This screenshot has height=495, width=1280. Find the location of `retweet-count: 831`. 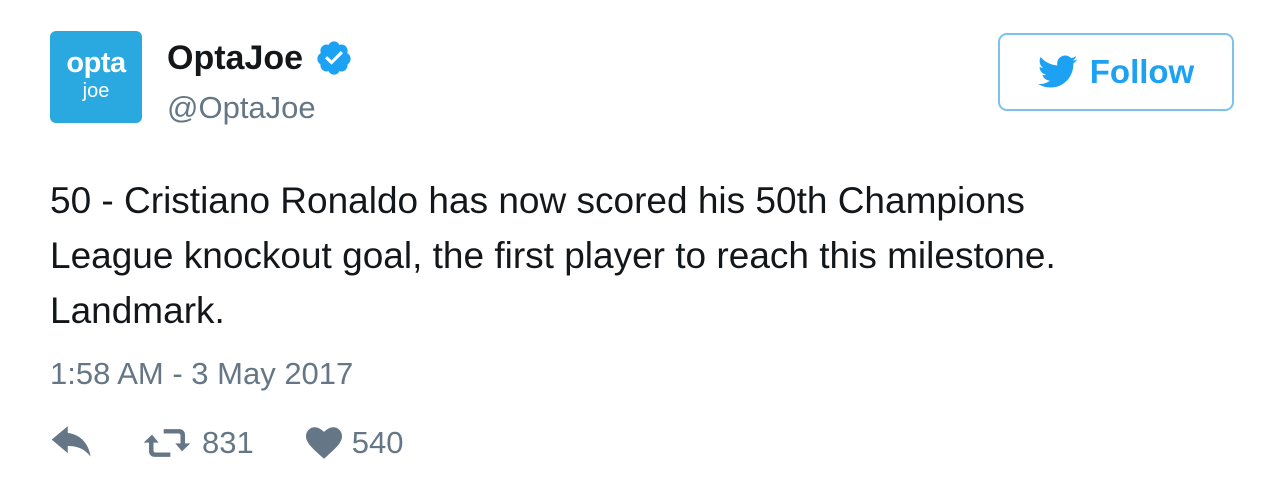

retweet-count: 831 is located at coordinates (228, 442).